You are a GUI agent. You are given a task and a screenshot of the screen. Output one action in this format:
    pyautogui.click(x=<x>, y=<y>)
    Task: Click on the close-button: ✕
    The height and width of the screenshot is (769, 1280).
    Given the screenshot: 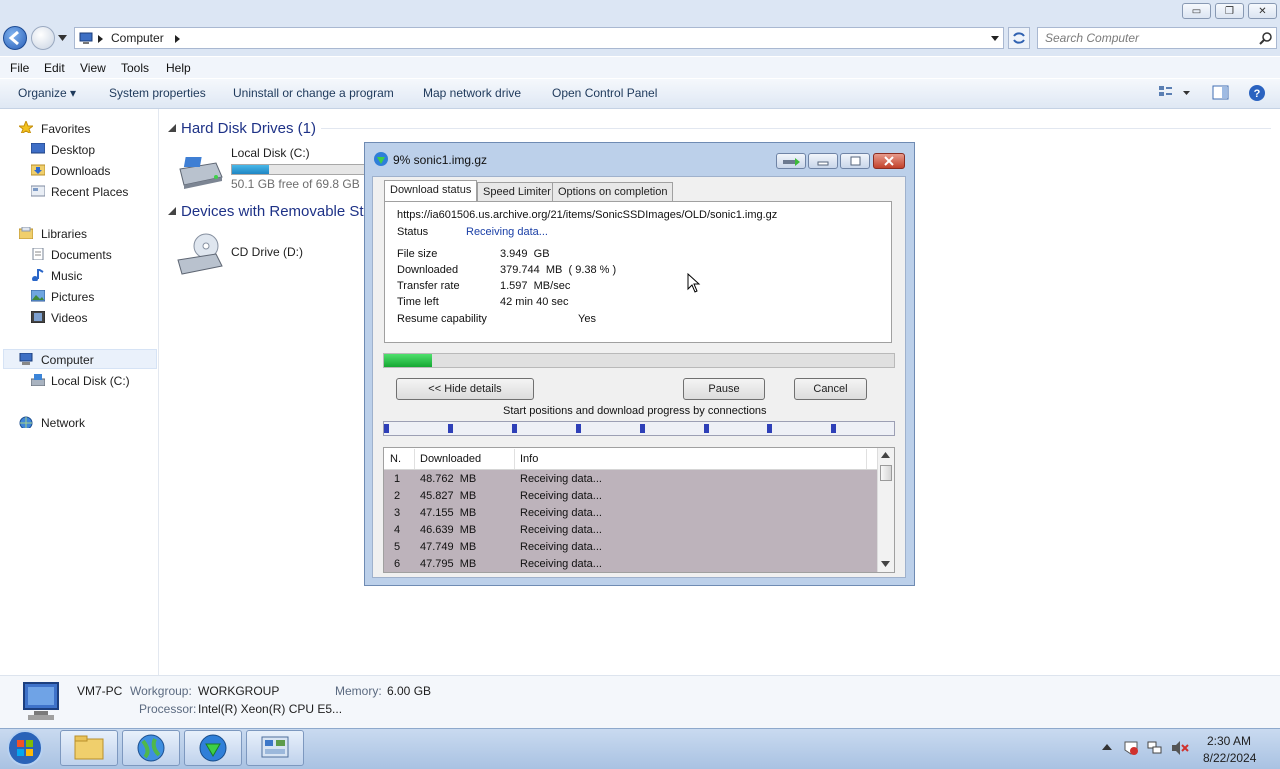 What is the action you would take?
    pyautogui.click(x=1262, y=11)
    